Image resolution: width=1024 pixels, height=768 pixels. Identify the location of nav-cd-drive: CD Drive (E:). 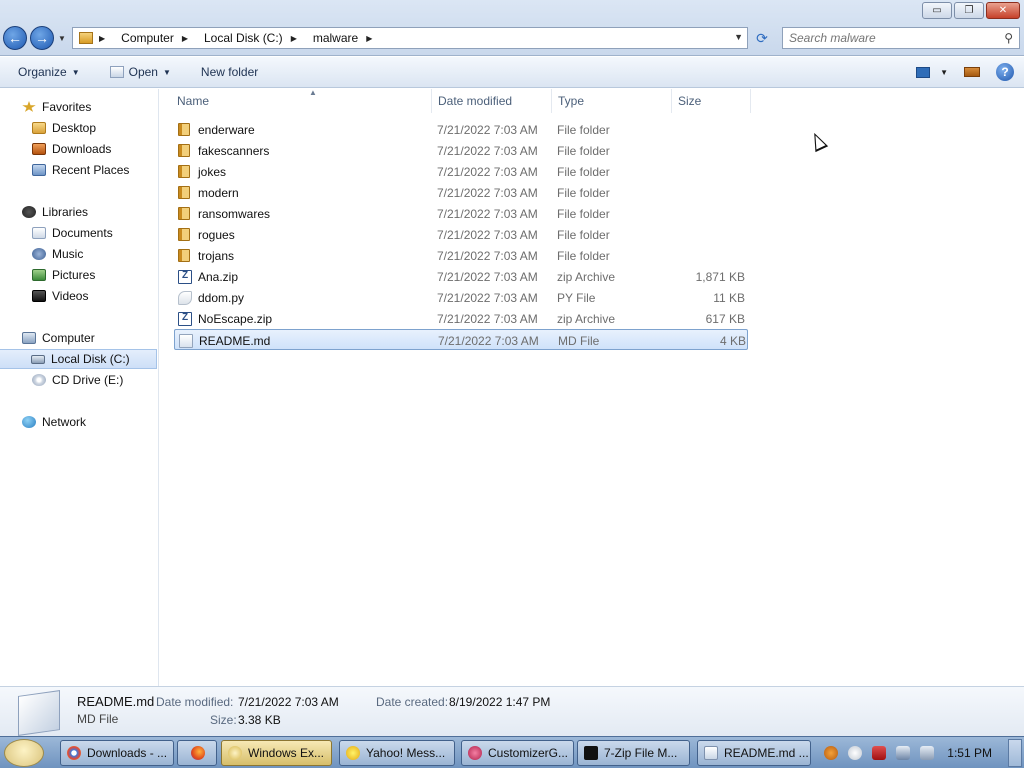
(78, 380).